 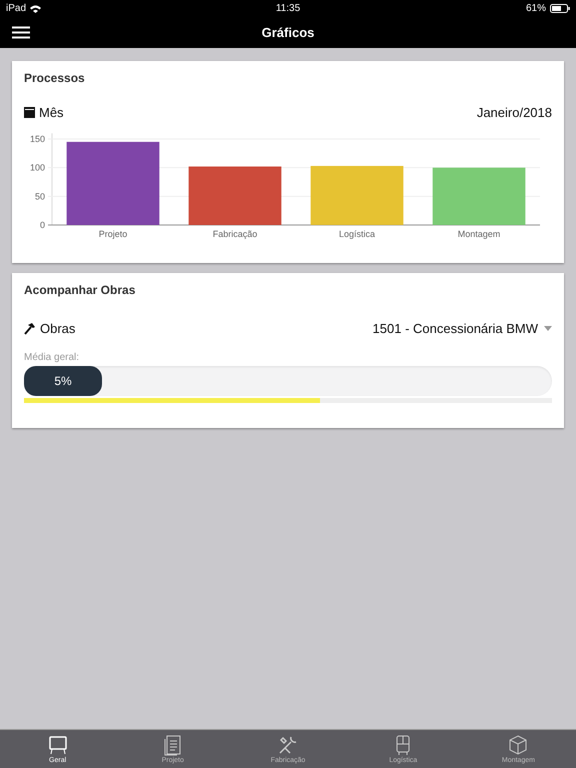 I want to click on axis-tick-label: 100, so click(x=37, y=167).